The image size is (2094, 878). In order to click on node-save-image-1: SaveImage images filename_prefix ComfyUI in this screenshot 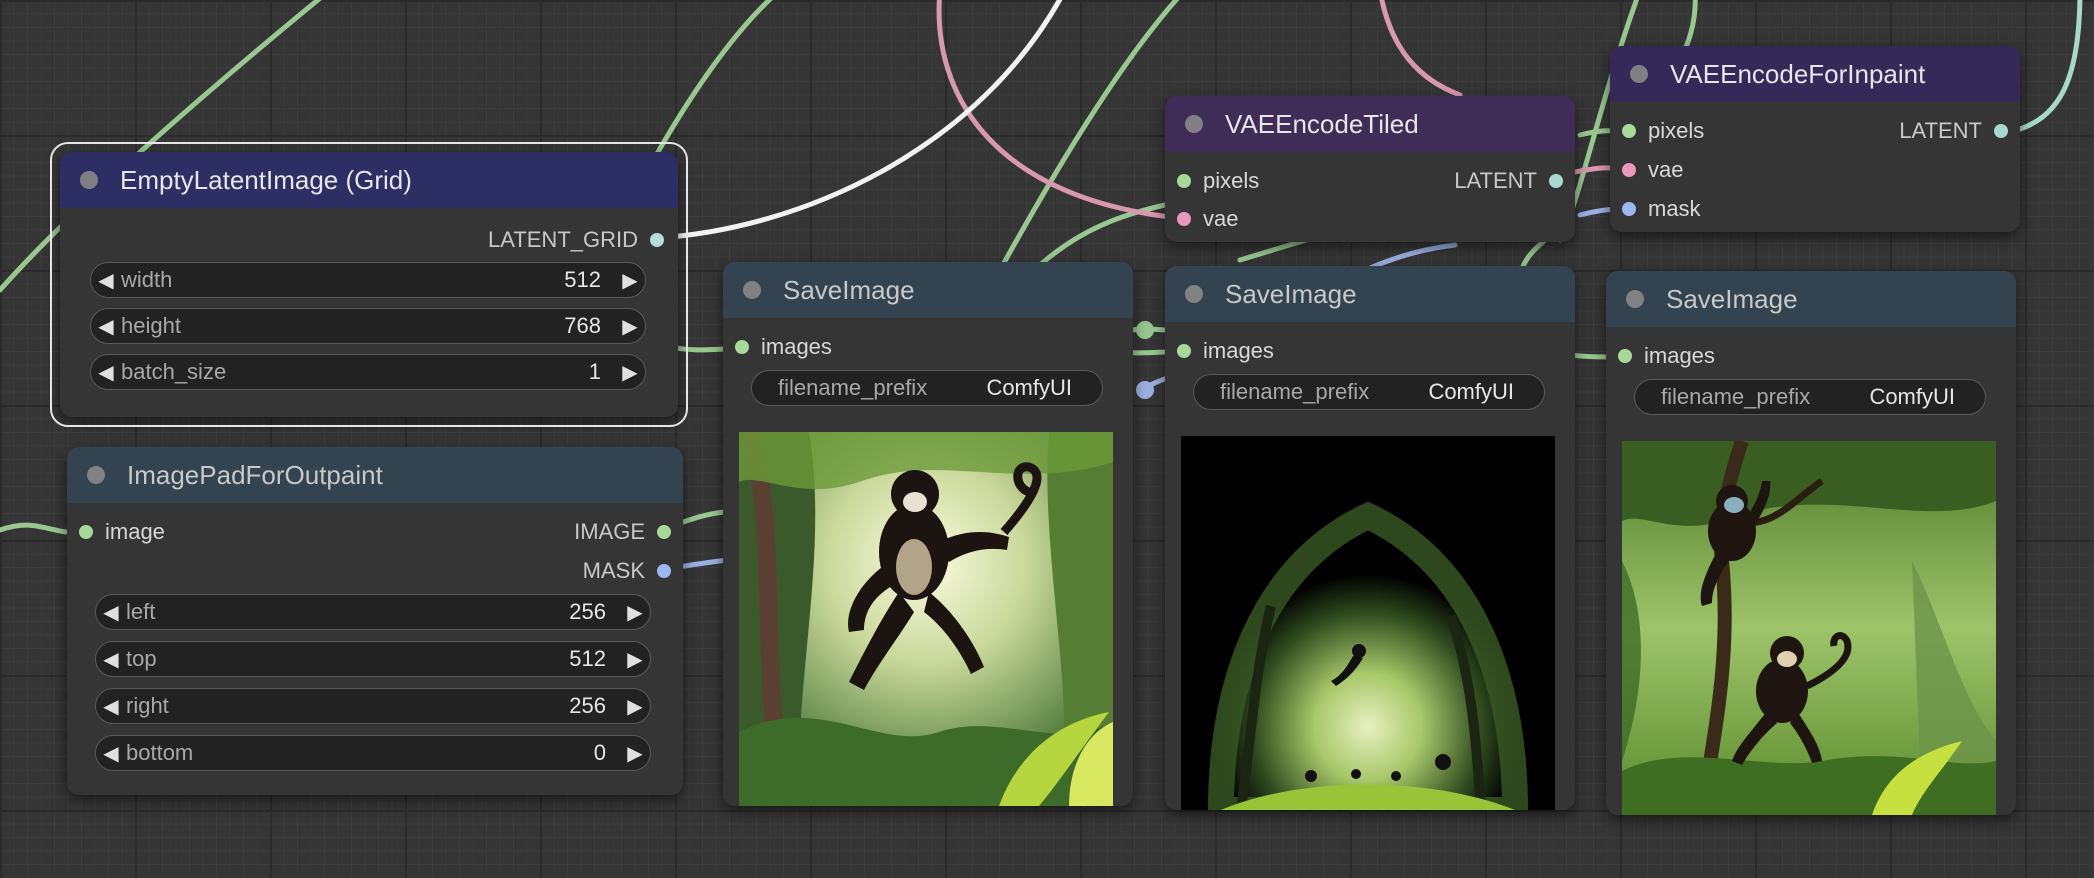, I will do `click(928, 534)`.